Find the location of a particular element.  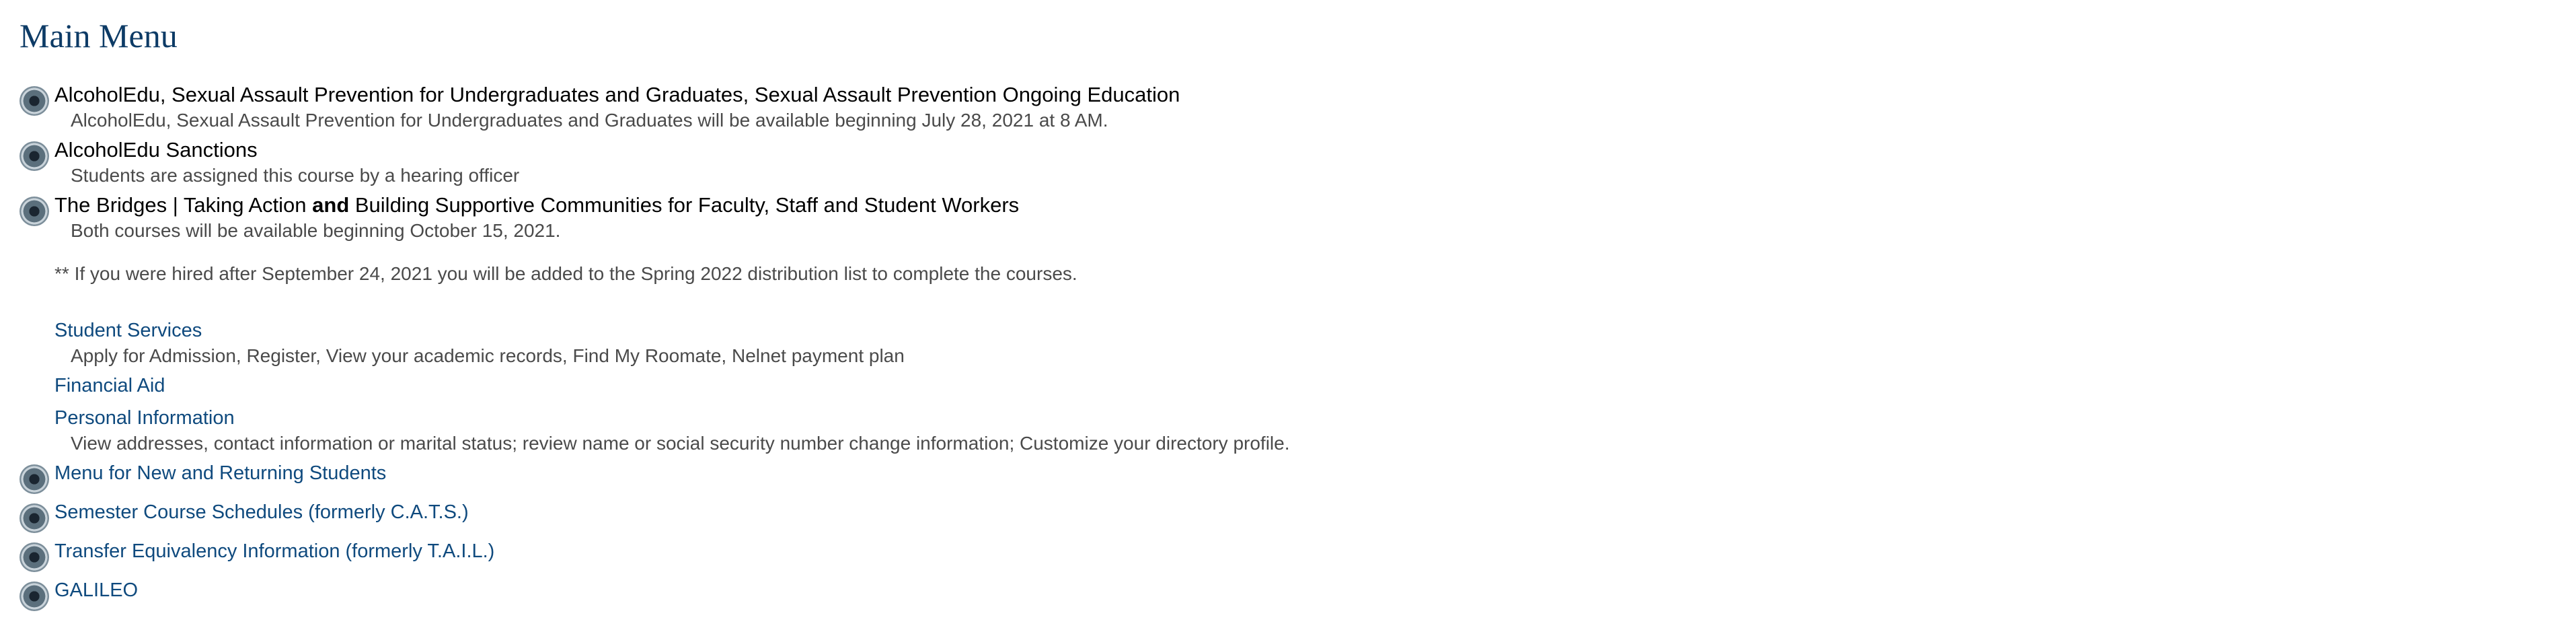

link-financial-aid: Financial Aid is located at coordinates (1288, 386).